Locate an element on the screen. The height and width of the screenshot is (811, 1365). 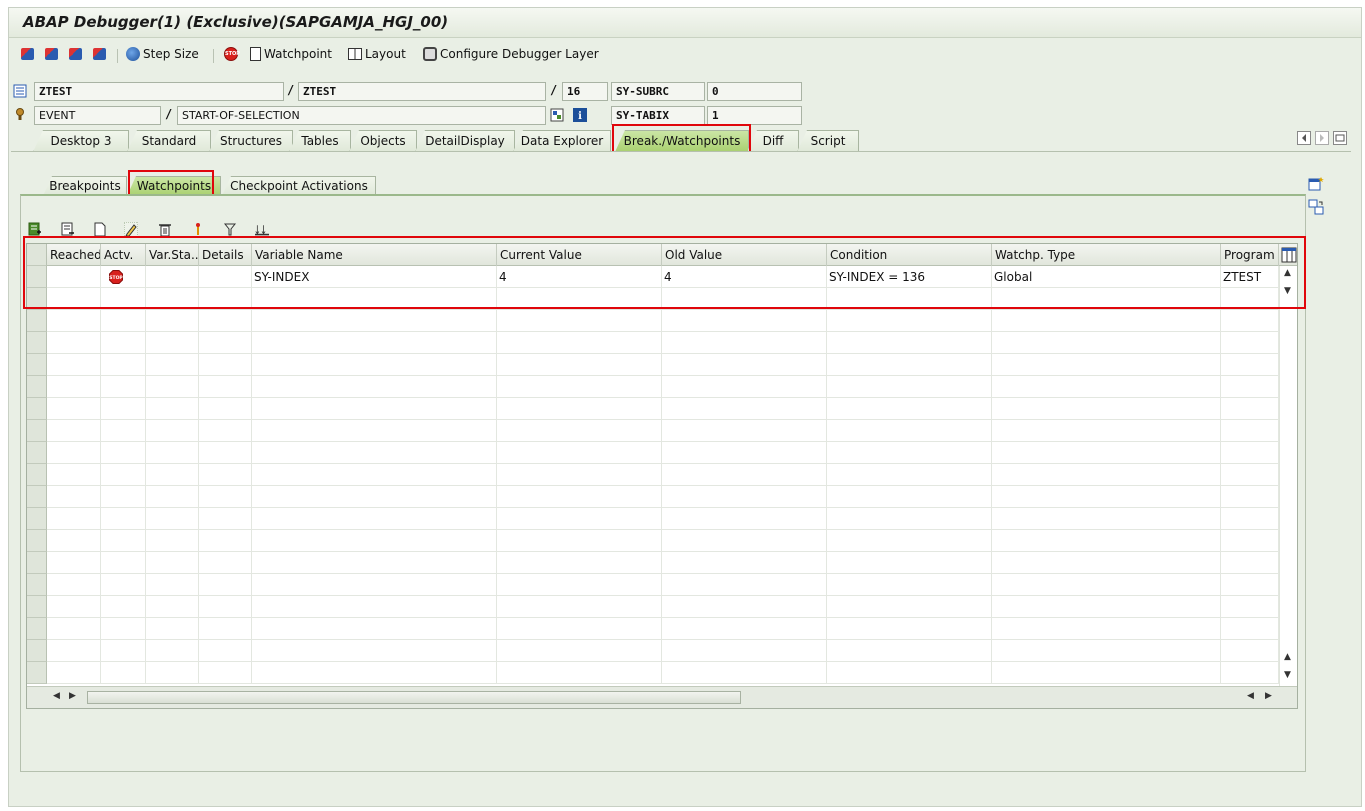
column-settings-icon is located at coordinates (1289, 255).